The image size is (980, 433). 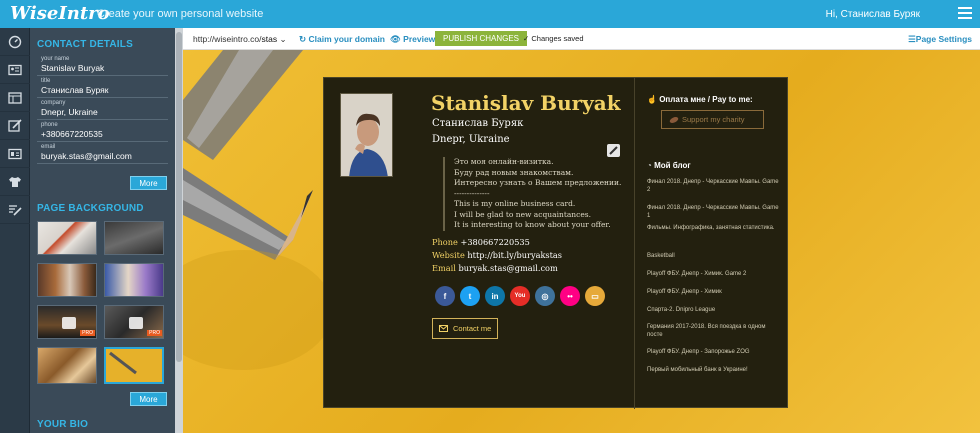 I want to click on profile-company: Dnepr, Ukraine, so click(x=471, y=139).